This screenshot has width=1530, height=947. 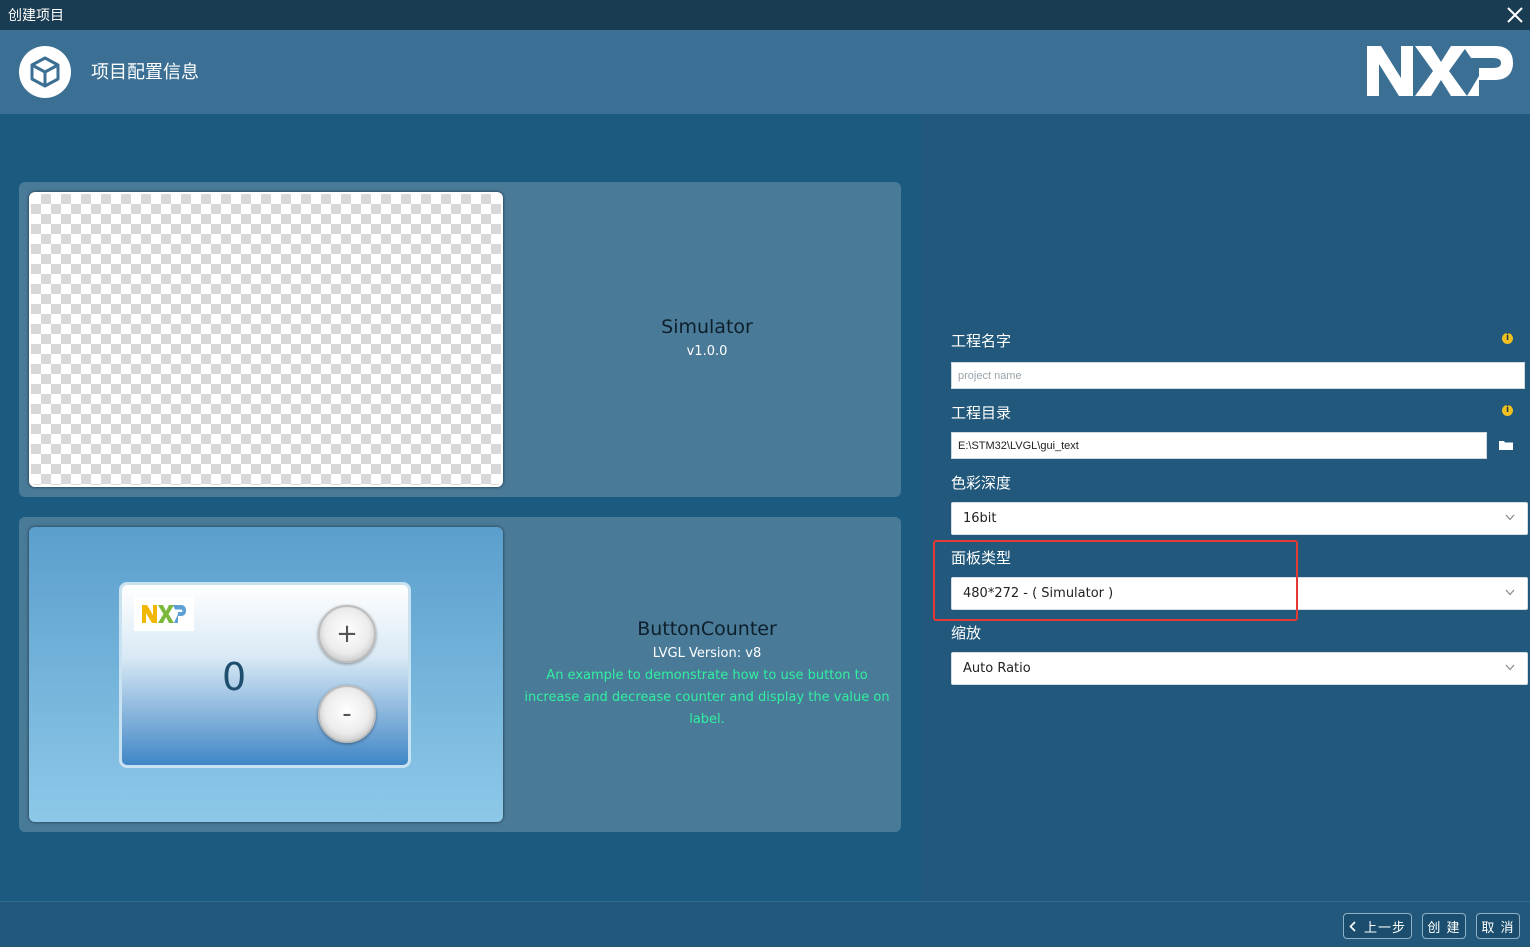 I want to click on footer: 上一步 创 建 取 消, so click(x=765, y=924).